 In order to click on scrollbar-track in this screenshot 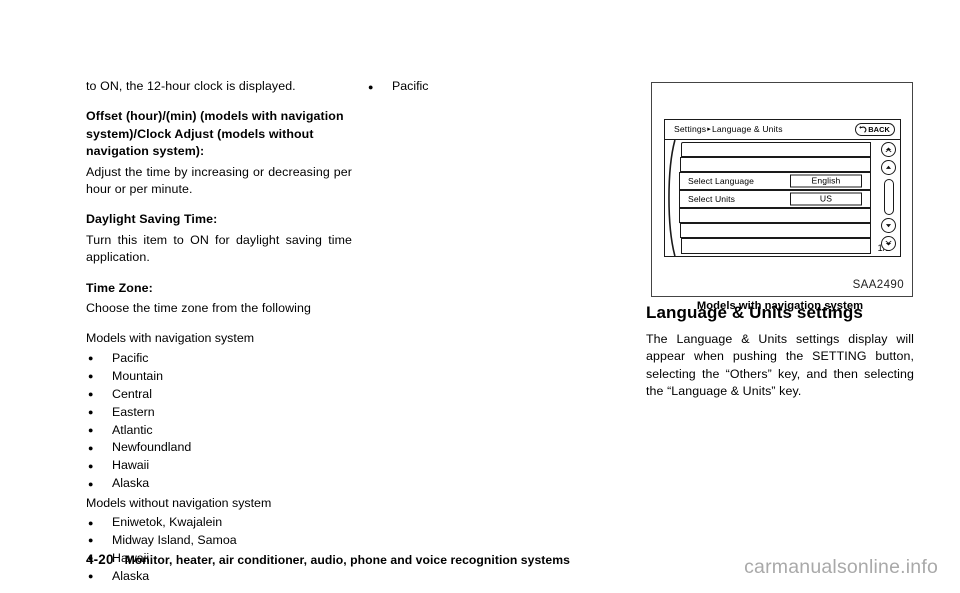, I will do `click(888, 197)`.